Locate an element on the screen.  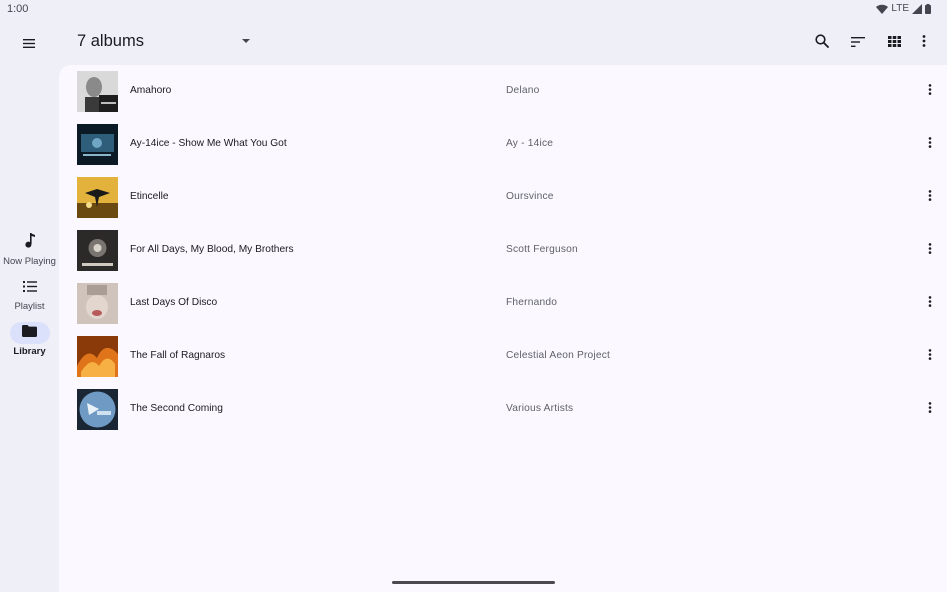
album-row: Last Days Of Disco Fhernando is located at coordinates (503, 303).